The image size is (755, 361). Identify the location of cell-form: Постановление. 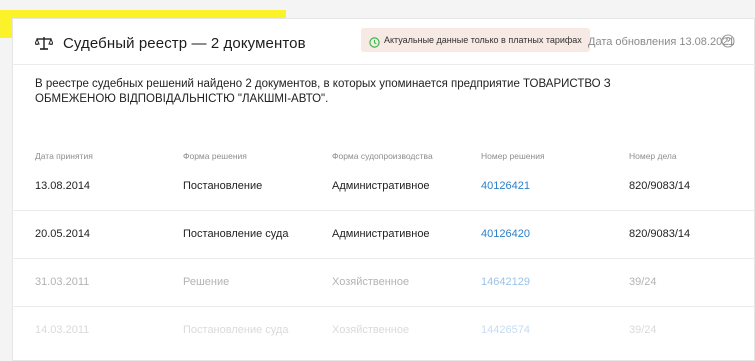
(223, 186).